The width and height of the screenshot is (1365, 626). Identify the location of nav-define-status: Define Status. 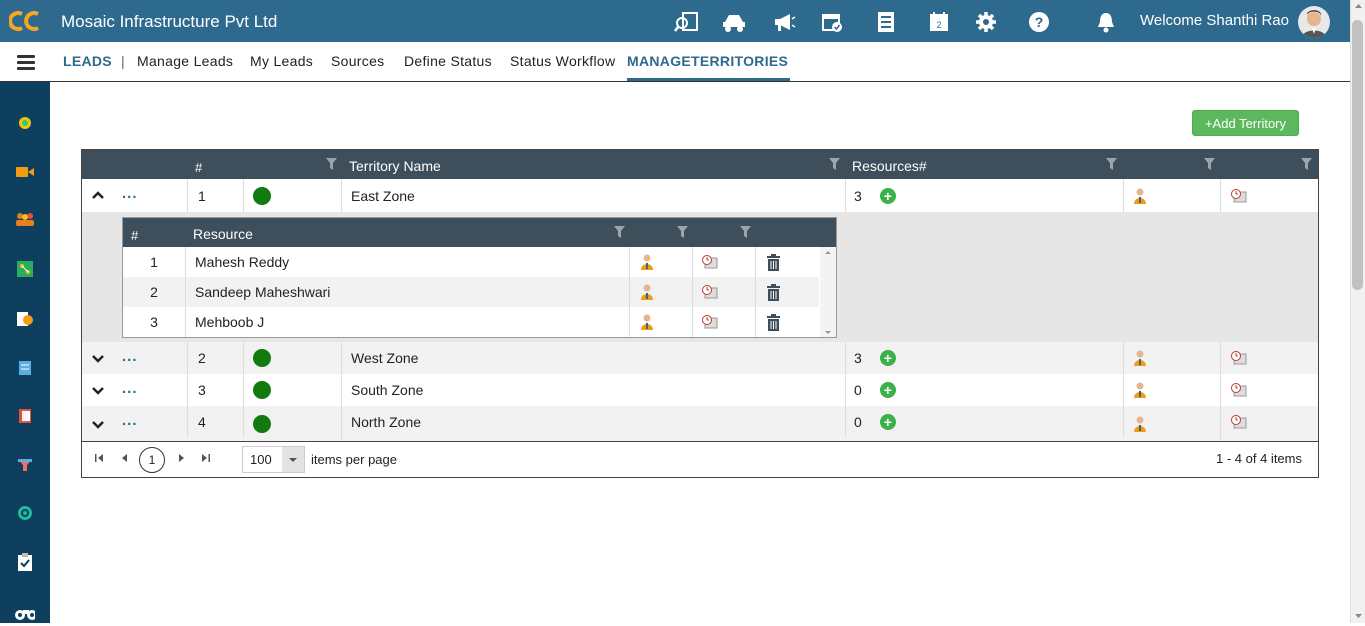
(448, 61).